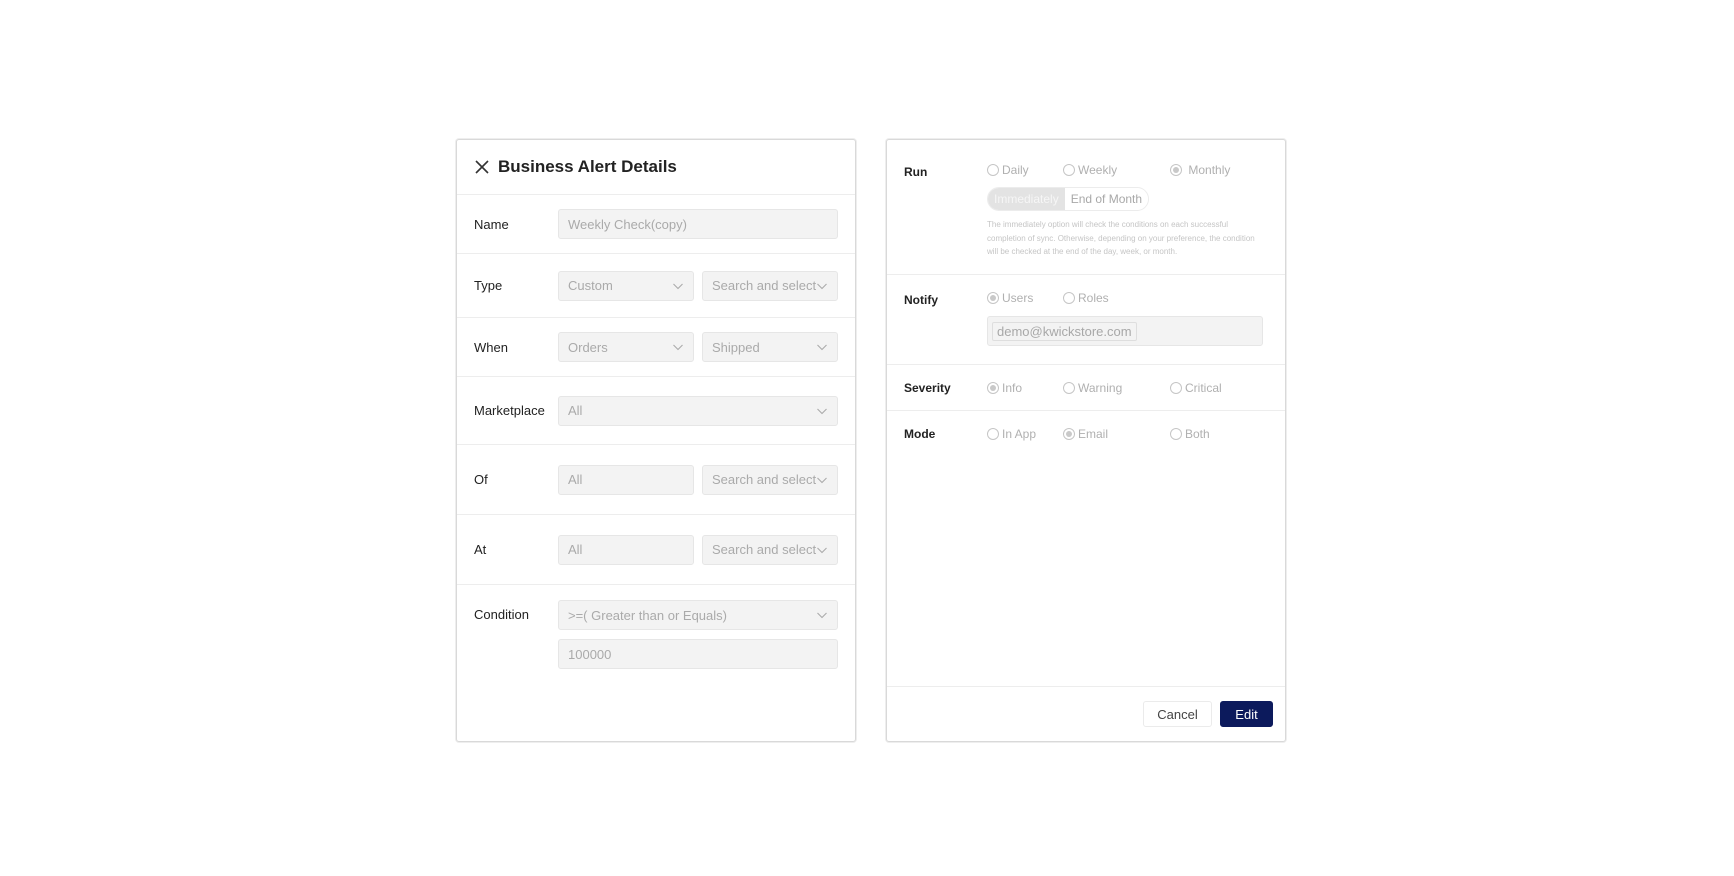 Image resolution: width=1734 pixels, height=876 pixels. I want to click on marketplace-row: Marketplace All, so click(656, 411).